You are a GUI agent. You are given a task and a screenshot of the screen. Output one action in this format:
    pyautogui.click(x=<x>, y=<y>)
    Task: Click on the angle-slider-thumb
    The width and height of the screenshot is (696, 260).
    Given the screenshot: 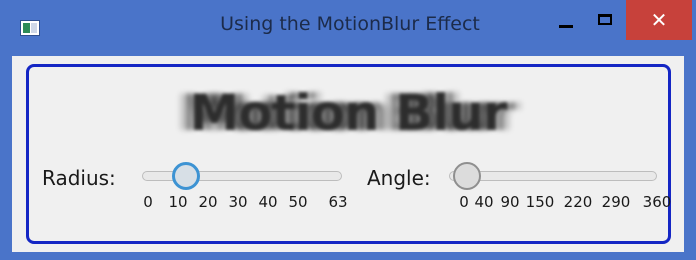 What is the action you would take?
    pyautogui.click(x=467, y=176)
    